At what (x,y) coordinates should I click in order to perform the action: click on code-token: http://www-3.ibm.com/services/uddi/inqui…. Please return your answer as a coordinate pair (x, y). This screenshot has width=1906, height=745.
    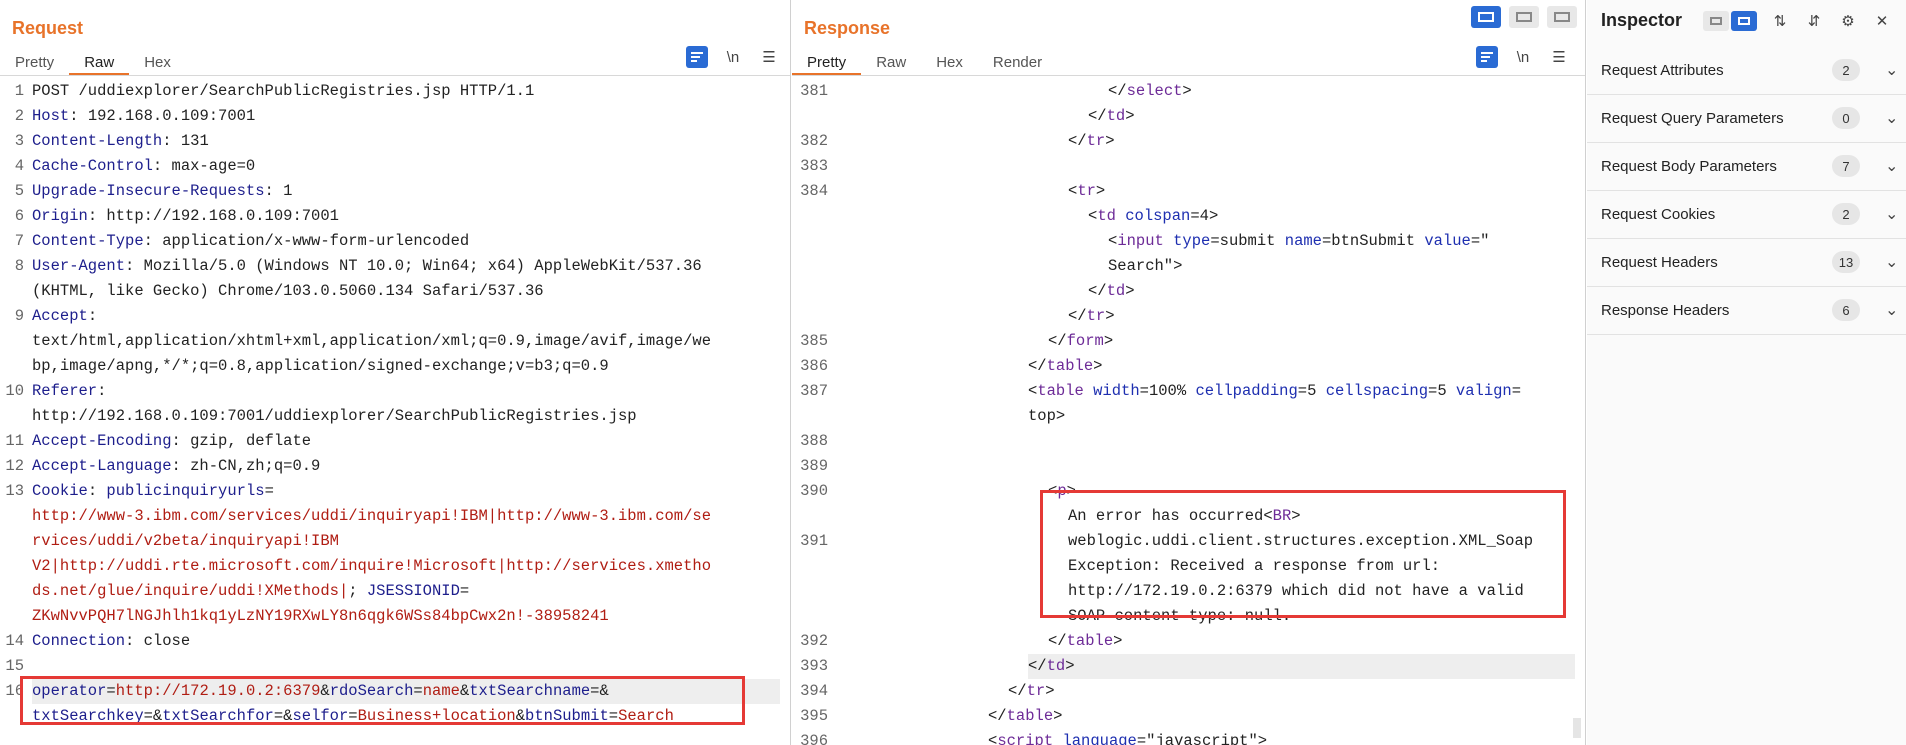
    Looking at the image, I should click on (372, 516).